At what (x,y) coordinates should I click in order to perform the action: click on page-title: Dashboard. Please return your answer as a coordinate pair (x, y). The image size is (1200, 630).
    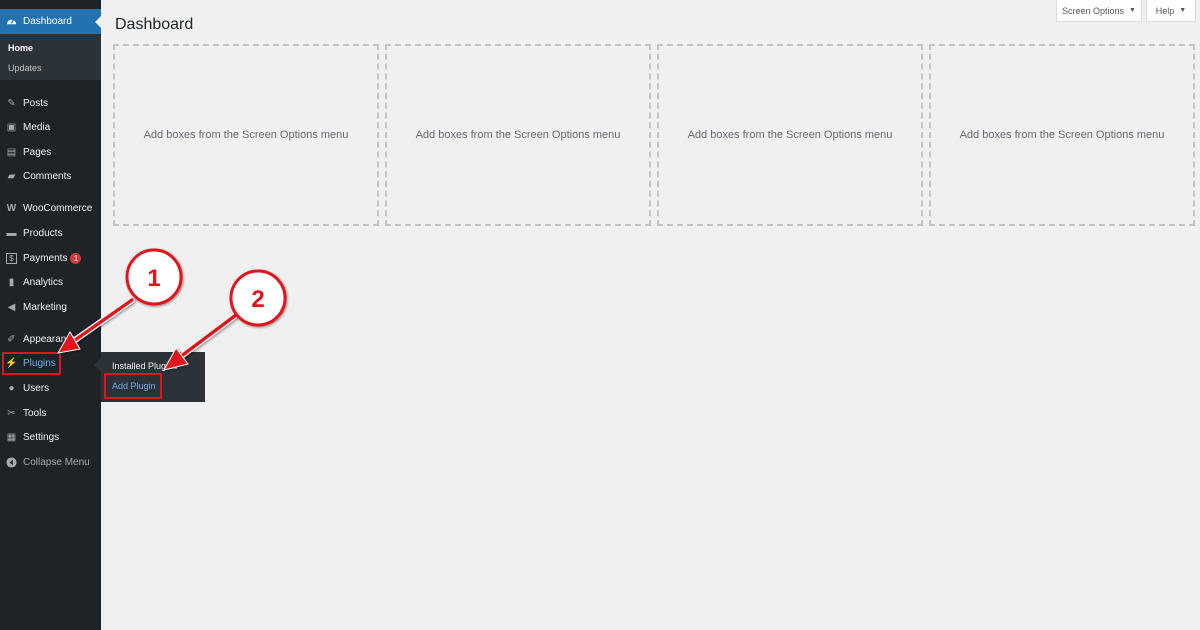
    Looking at the image, I should click on (154, 24).